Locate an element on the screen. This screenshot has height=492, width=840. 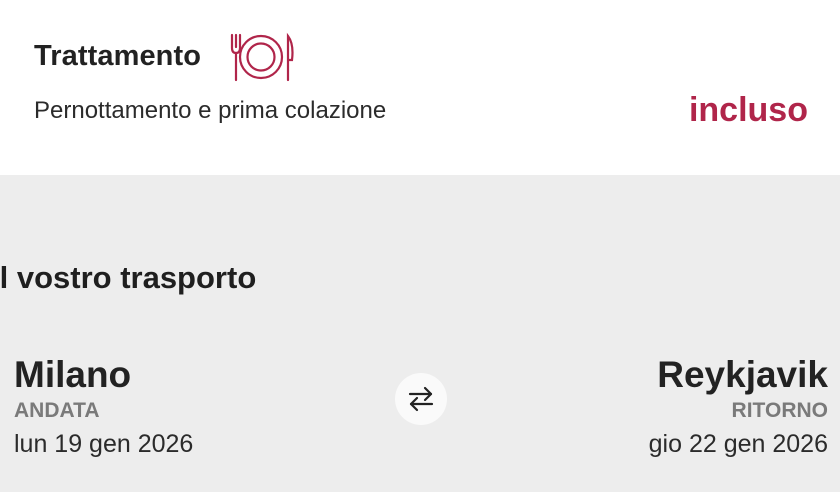
board-description: Pernottamento e prima colazione is located at coordinates (210, 110).